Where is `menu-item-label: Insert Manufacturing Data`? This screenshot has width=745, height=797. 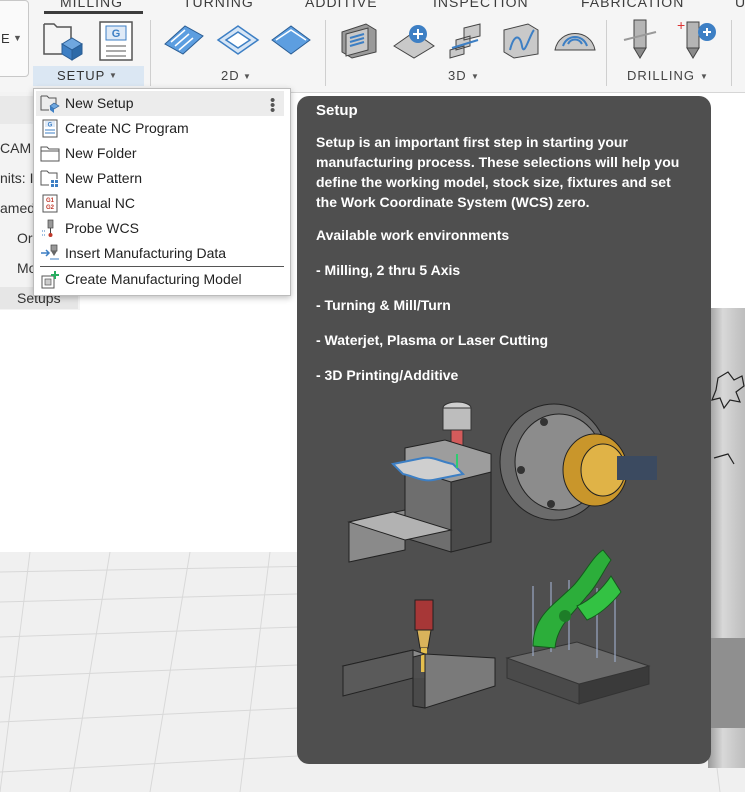 menu-item-label: Insert Manufacturing Data is located at coordinates (146, 253).